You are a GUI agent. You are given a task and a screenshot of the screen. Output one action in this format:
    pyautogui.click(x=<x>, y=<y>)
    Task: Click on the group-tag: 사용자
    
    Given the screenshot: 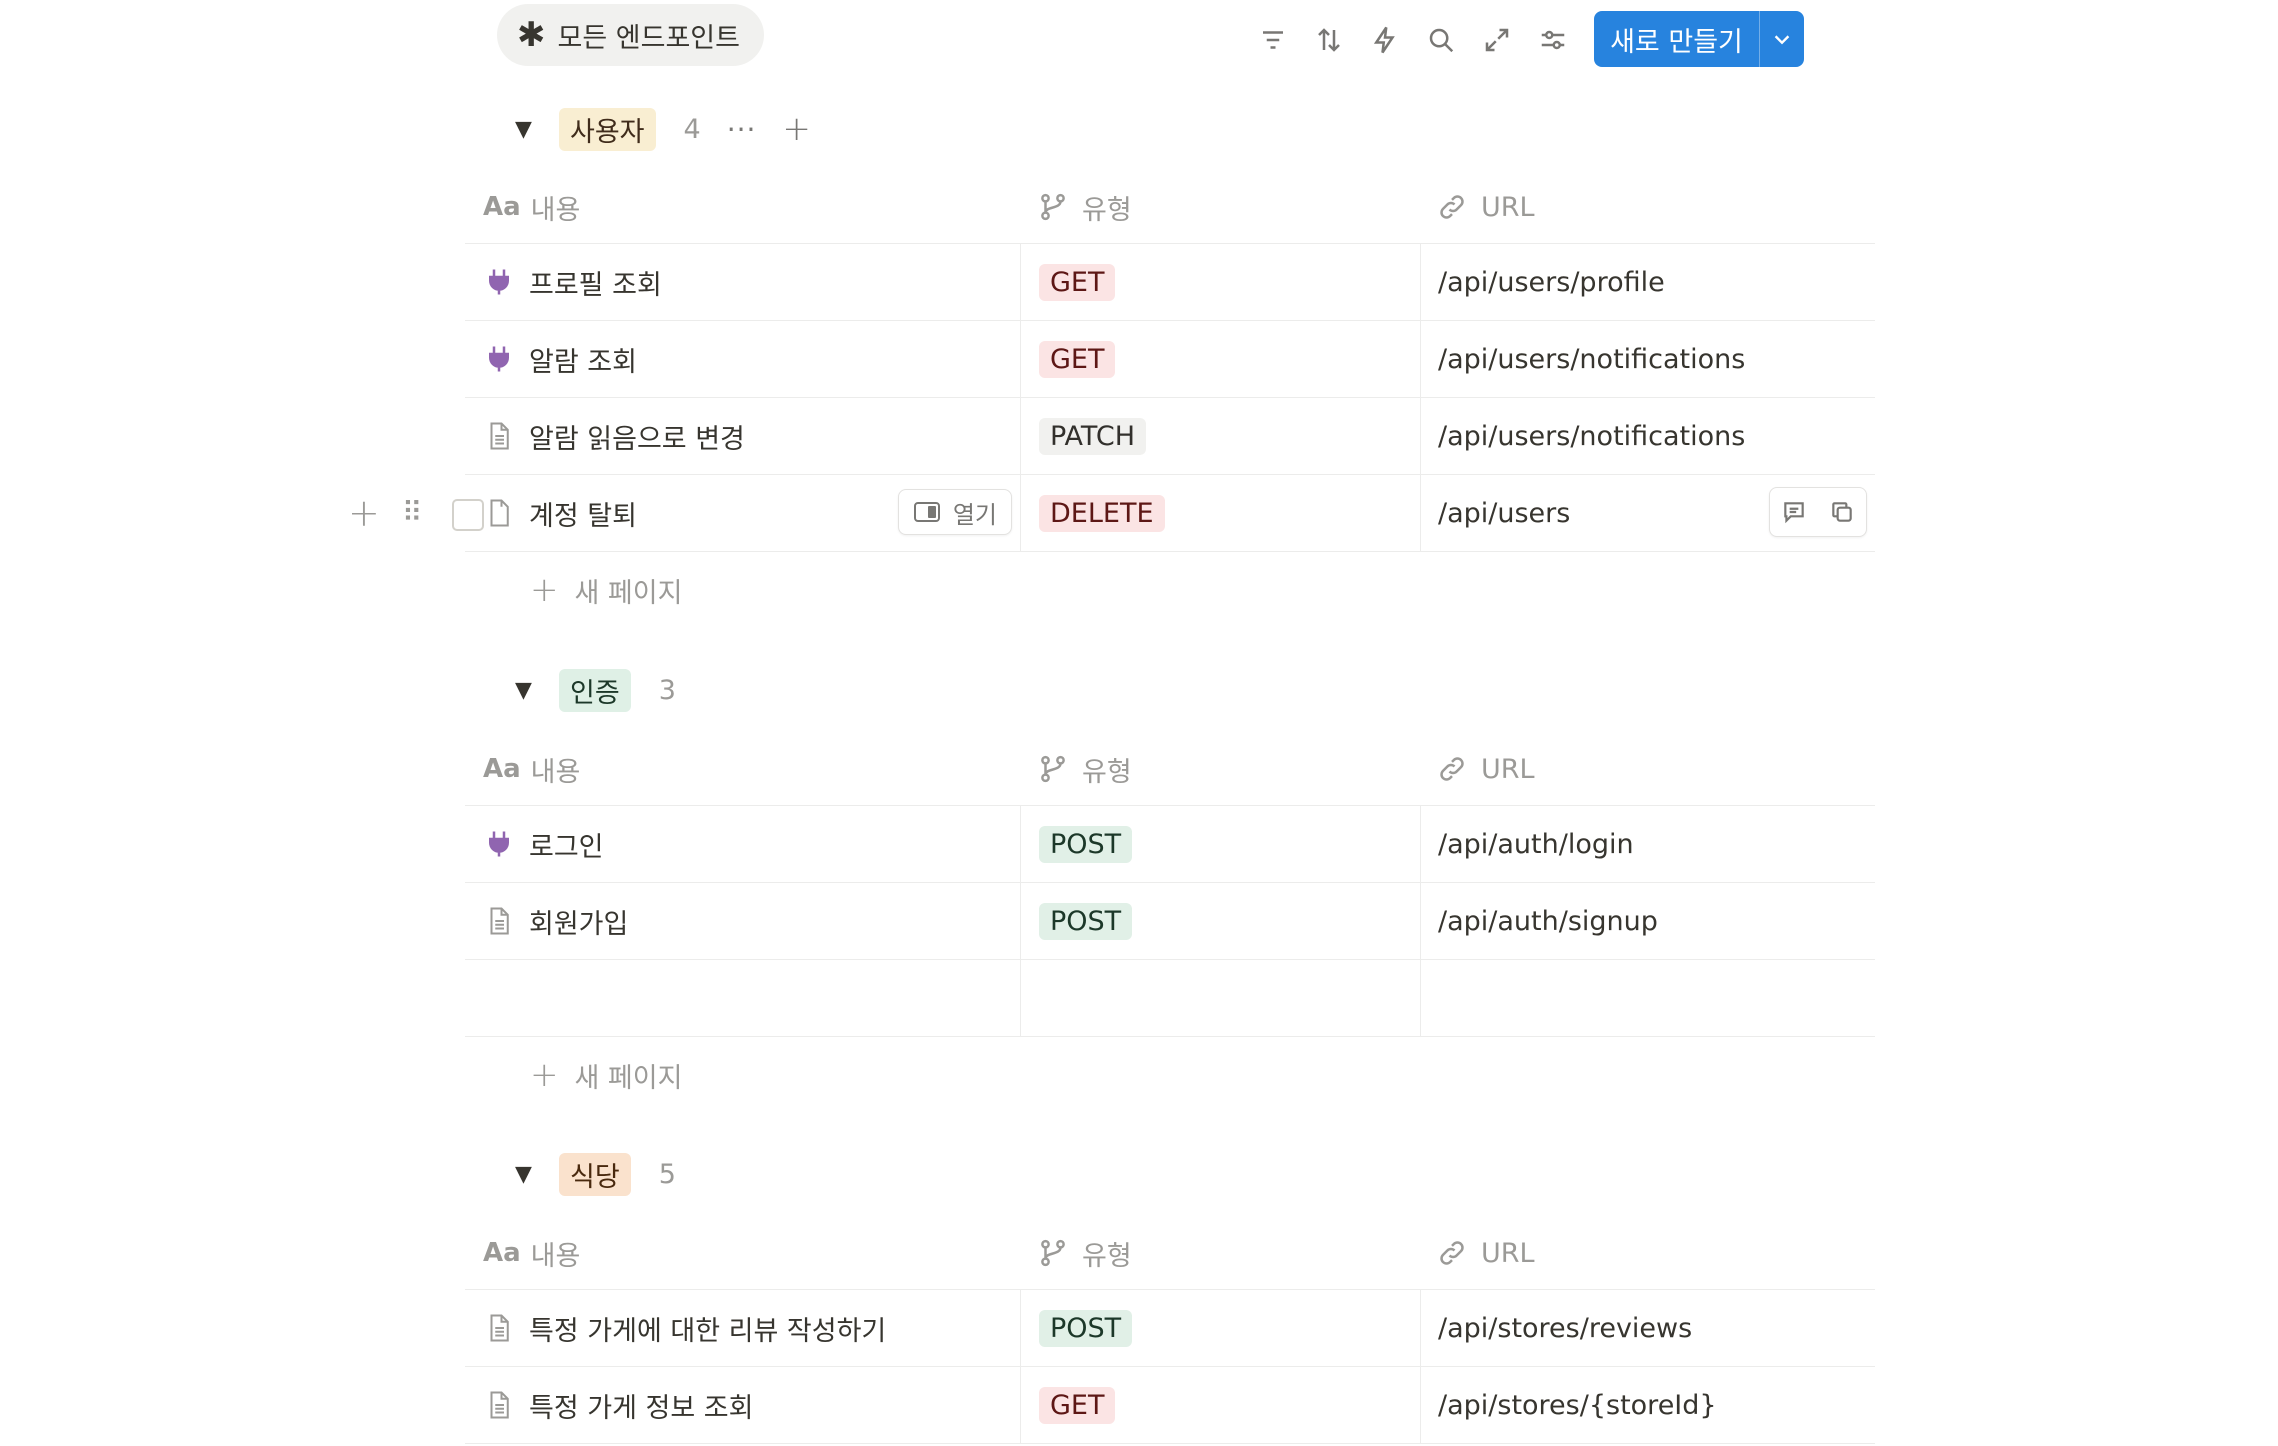 What is the action you would take?
    pyautogui.click(x=607, y=129)
    